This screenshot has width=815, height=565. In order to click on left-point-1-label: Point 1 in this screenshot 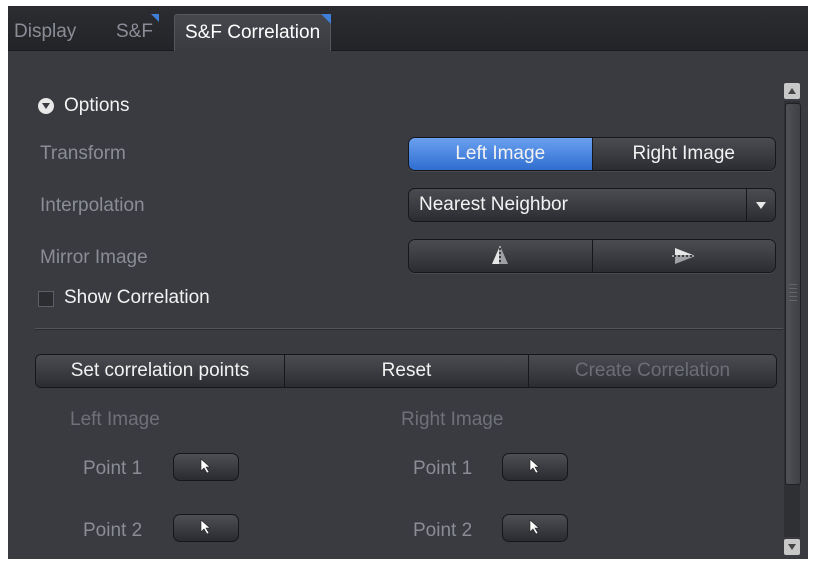, I will do `click(113, 468)`.